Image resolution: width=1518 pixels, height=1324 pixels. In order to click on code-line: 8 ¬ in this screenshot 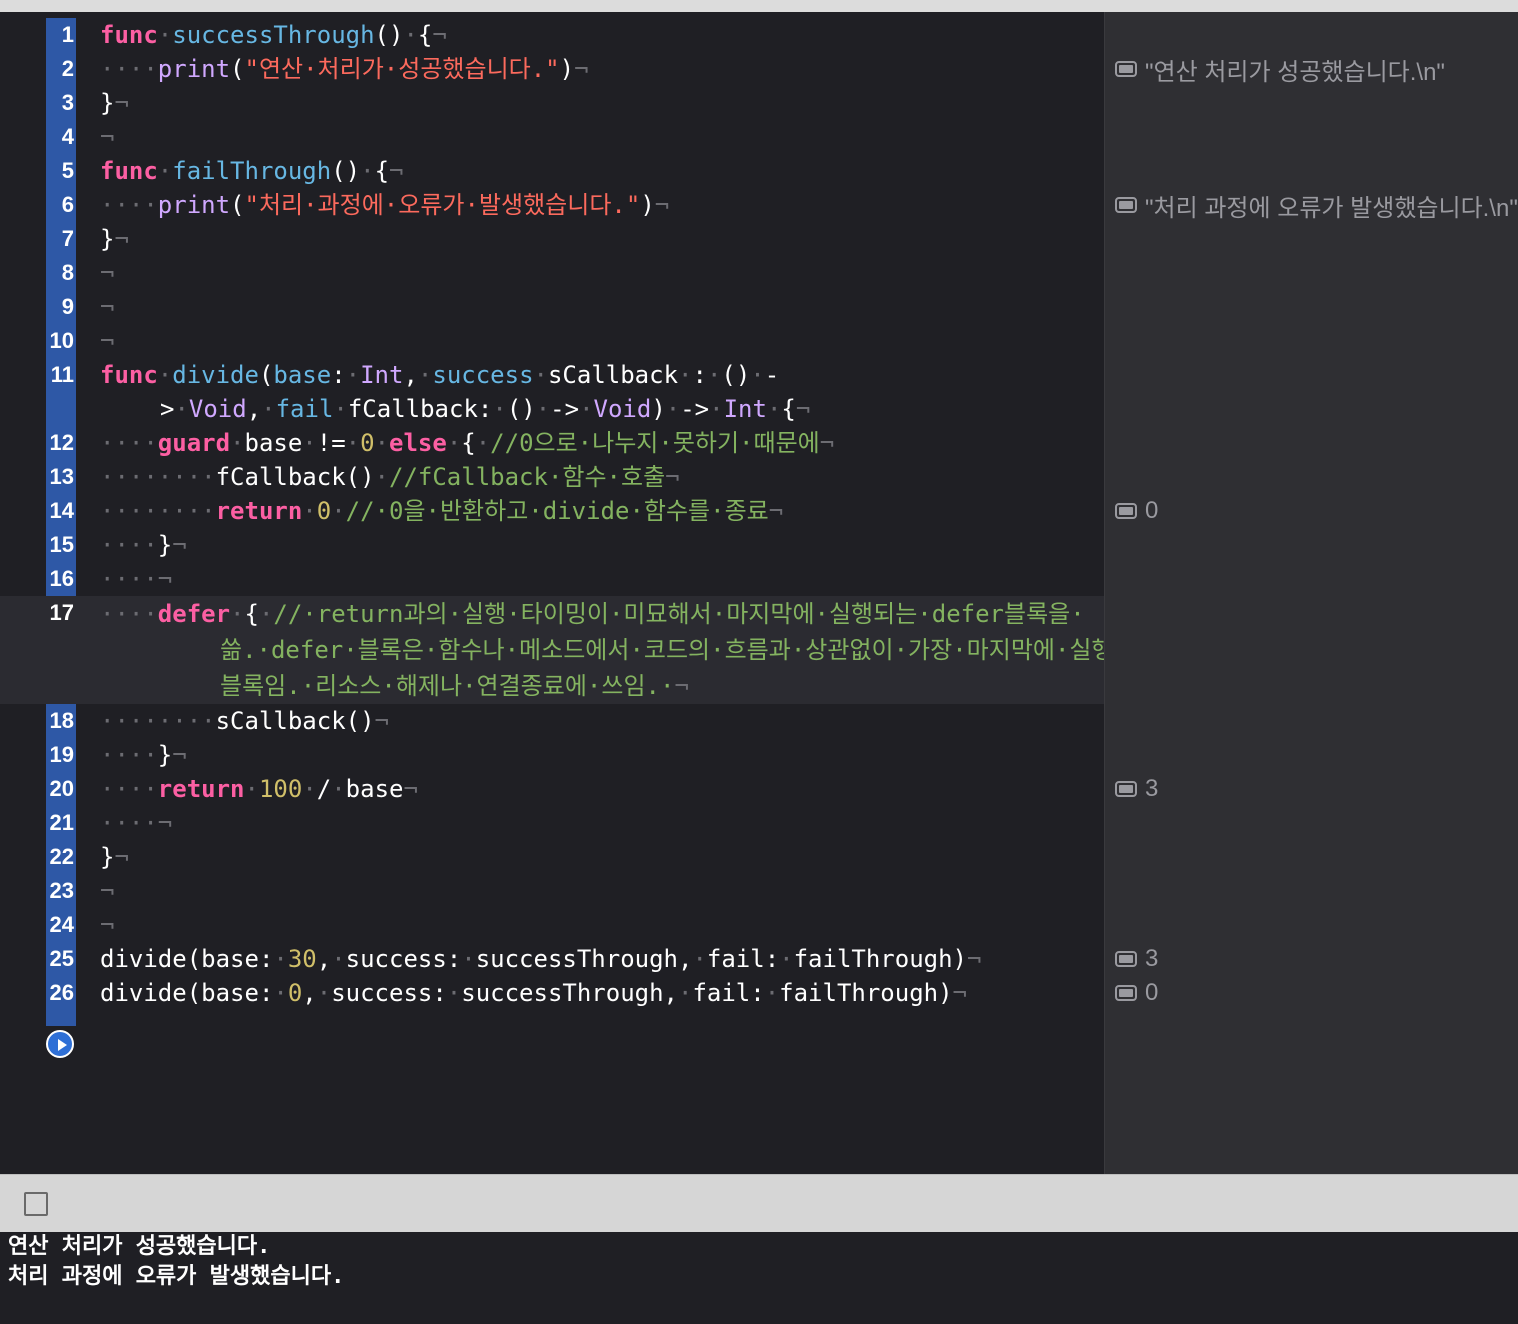, I will do `click(552, 273)`.